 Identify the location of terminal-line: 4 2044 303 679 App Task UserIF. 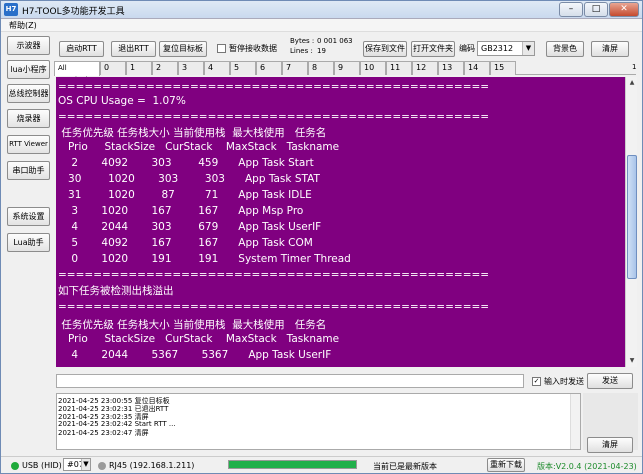
(190, 227).